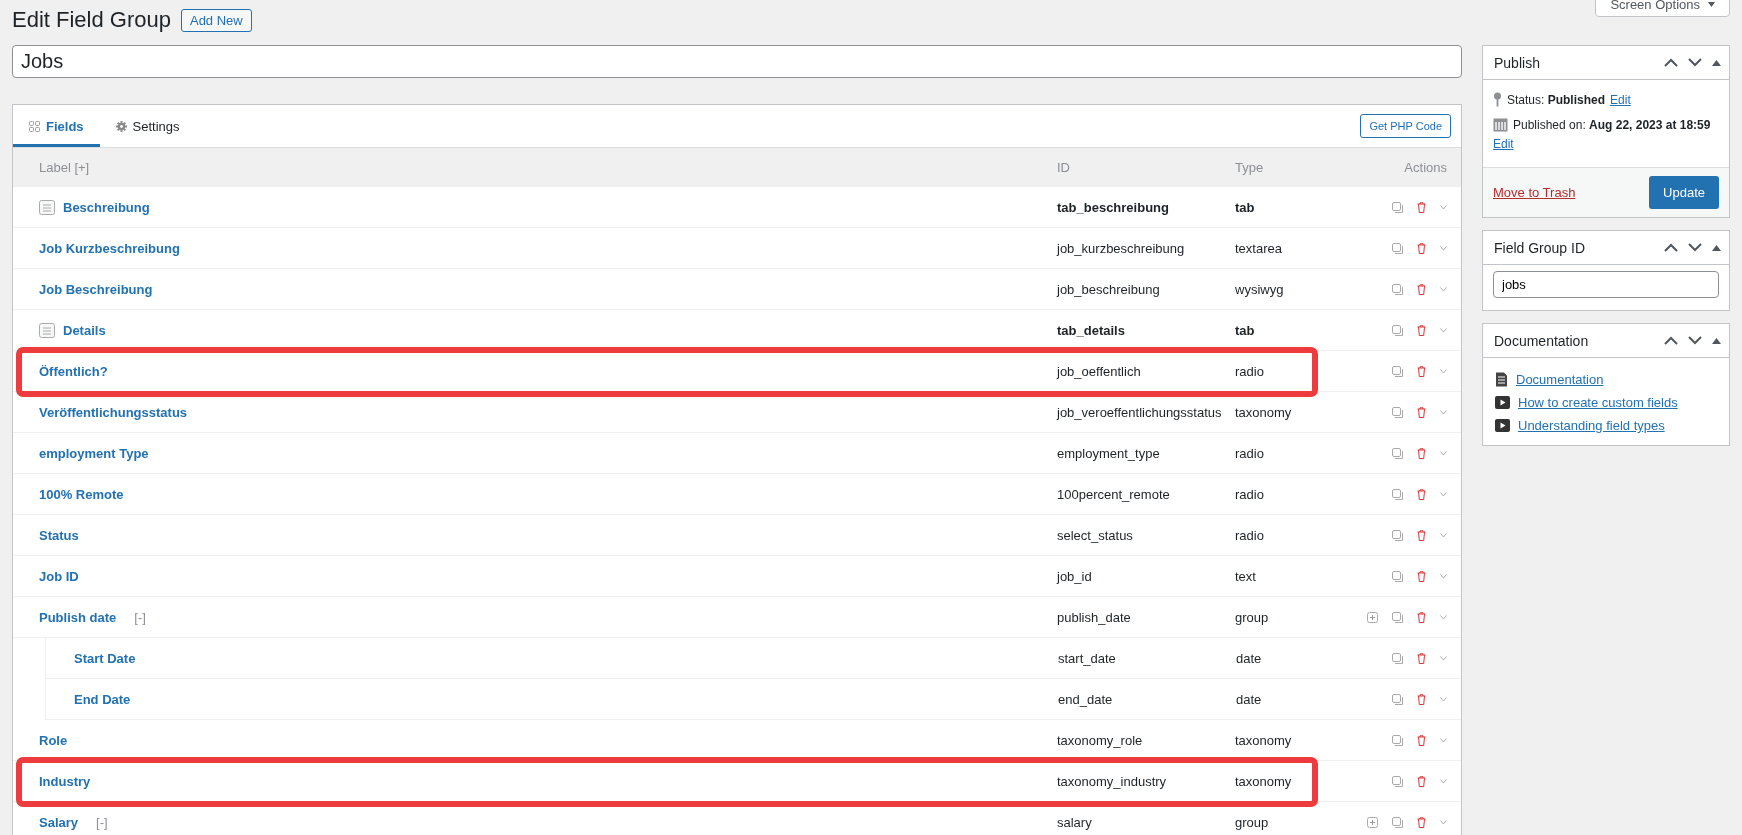  What do you see at coordinates (59, 535) in the screenshot?
I see `field-label-link: Status` at bounding box center [59, 535].